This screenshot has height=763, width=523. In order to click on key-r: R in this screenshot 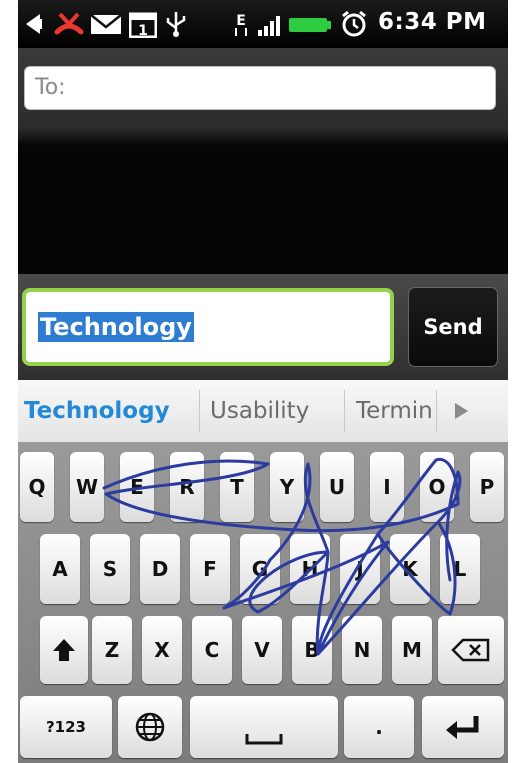, I will do `click(187, 487)`.